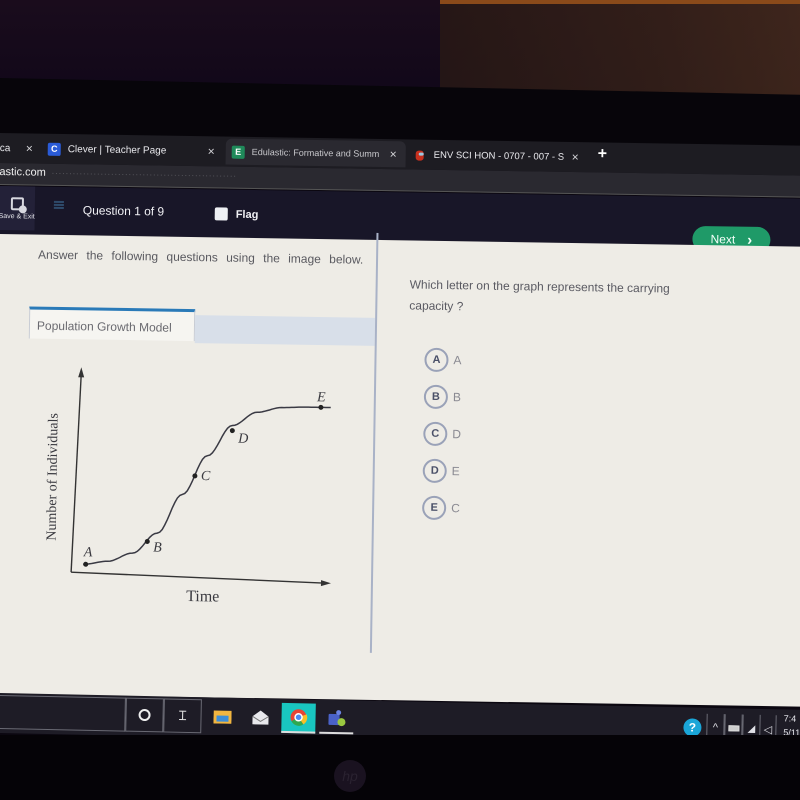  What do you see at coordinates (790, 718) in the screenshot?
I see `clock-time: 7:4` at bounding box center [790, 718].